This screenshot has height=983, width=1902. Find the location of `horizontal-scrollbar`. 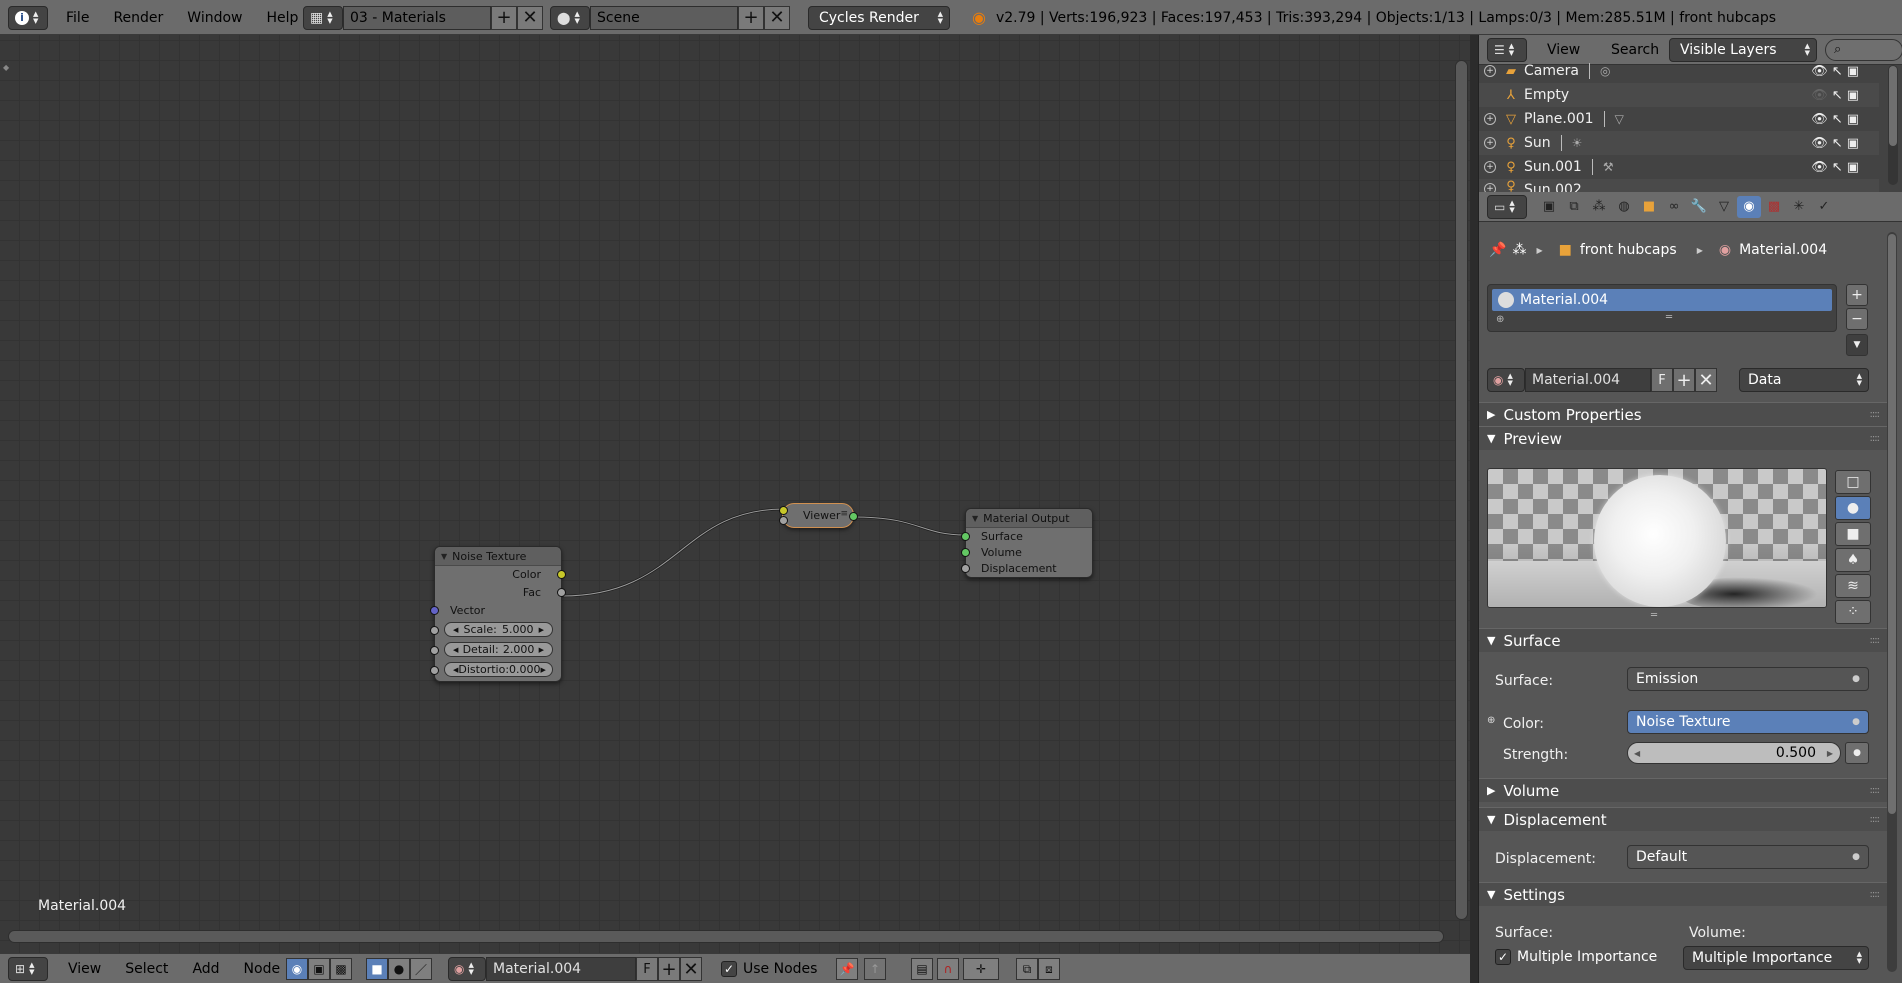

horizontal-scrollbar is located at coordinates (726, 936).